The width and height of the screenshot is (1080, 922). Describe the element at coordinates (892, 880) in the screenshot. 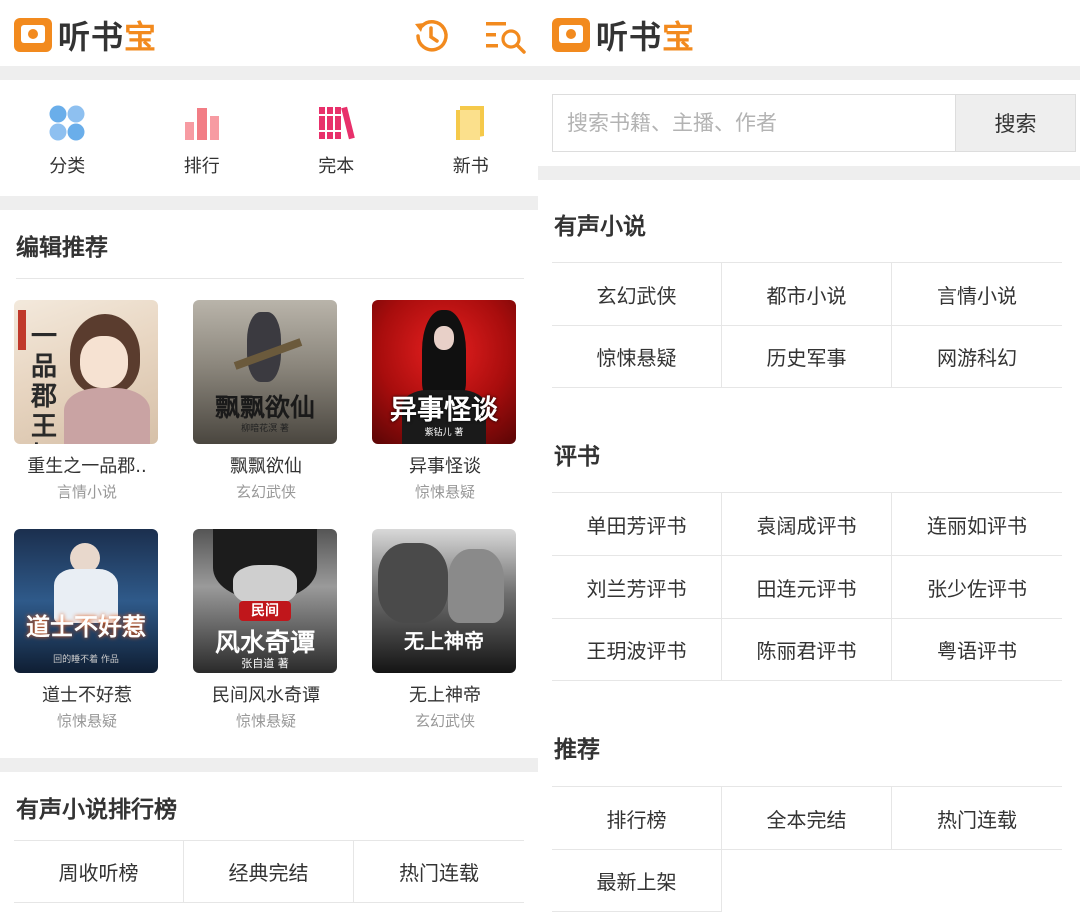

I see `empty-cell` at that location.